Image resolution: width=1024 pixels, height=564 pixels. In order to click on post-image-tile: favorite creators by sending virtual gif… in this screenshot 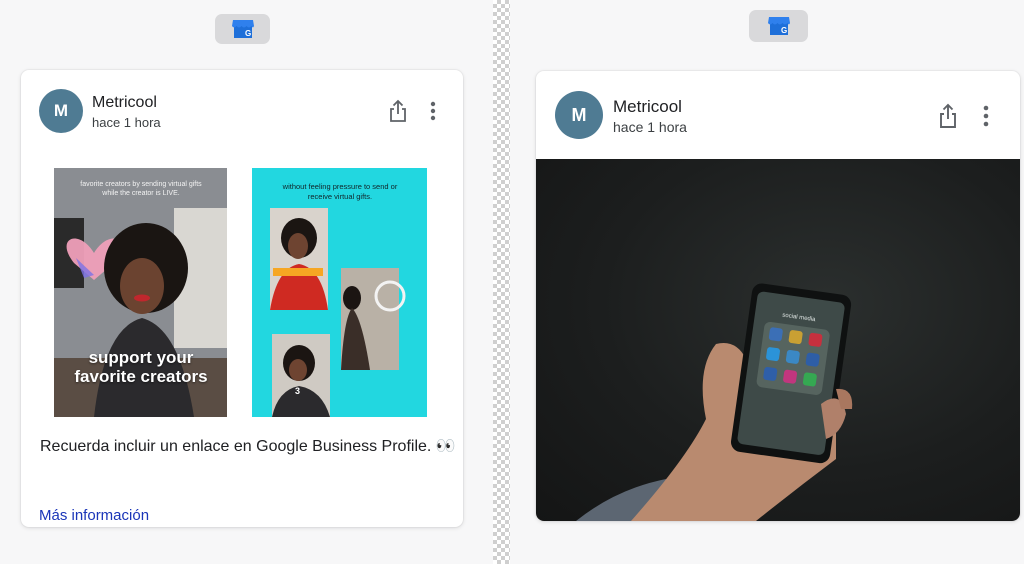, I will do `click(140, 292)`.